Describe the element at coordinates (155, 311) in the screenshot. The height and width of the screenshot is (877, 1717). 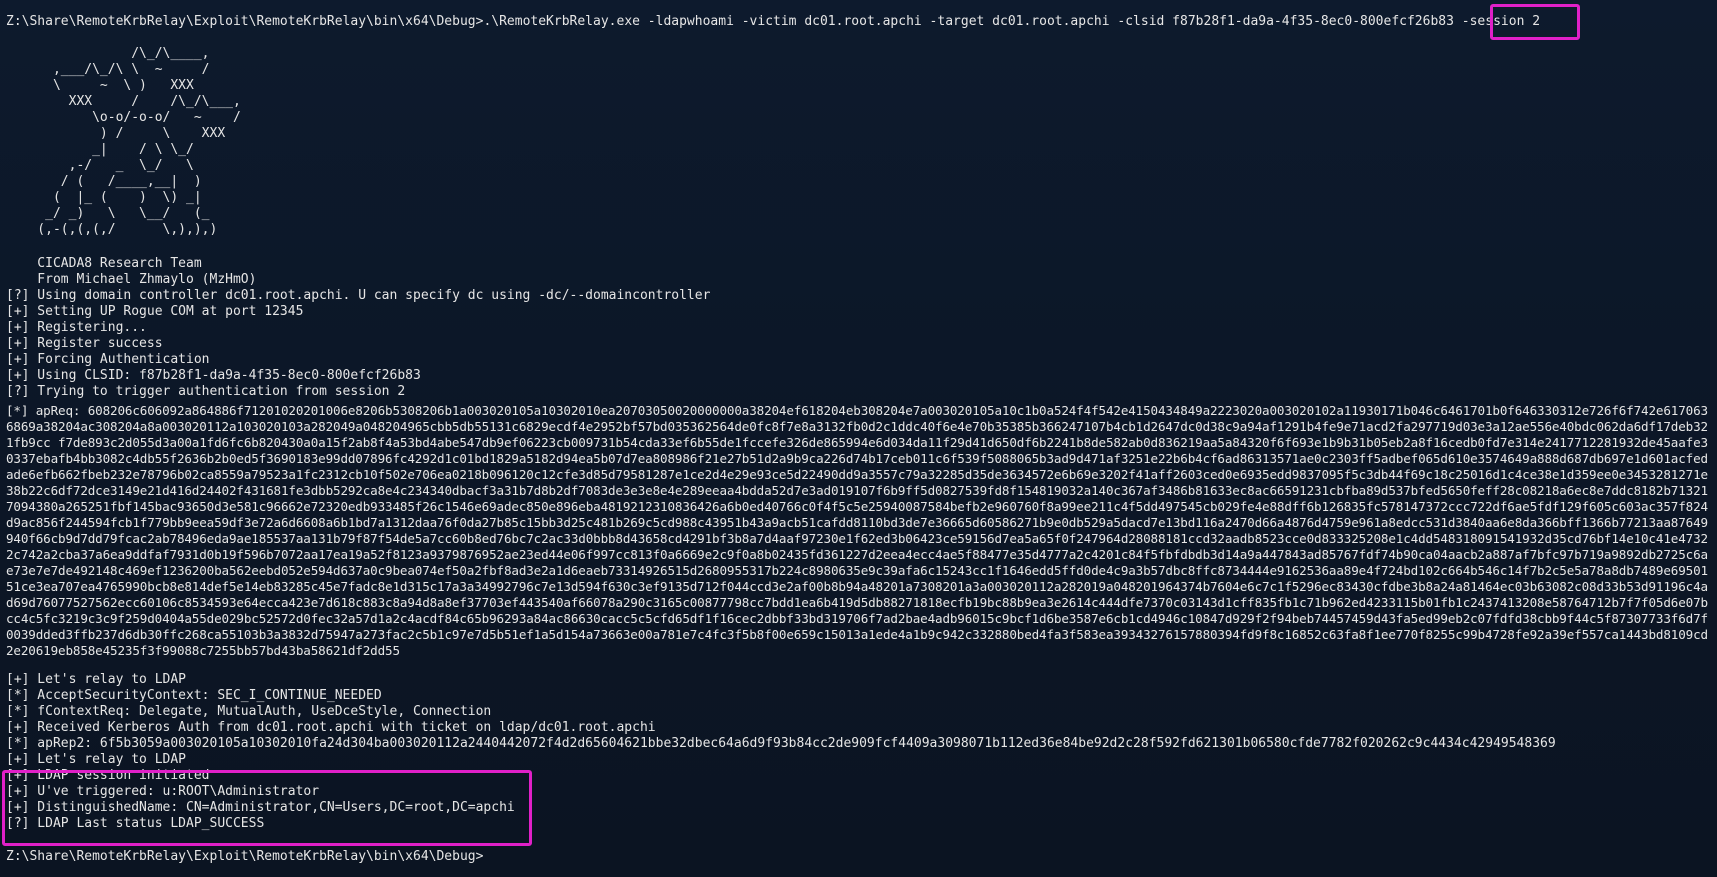
I see `log-line: [+] Setting UP Rogue COM at port 12345` at that location.